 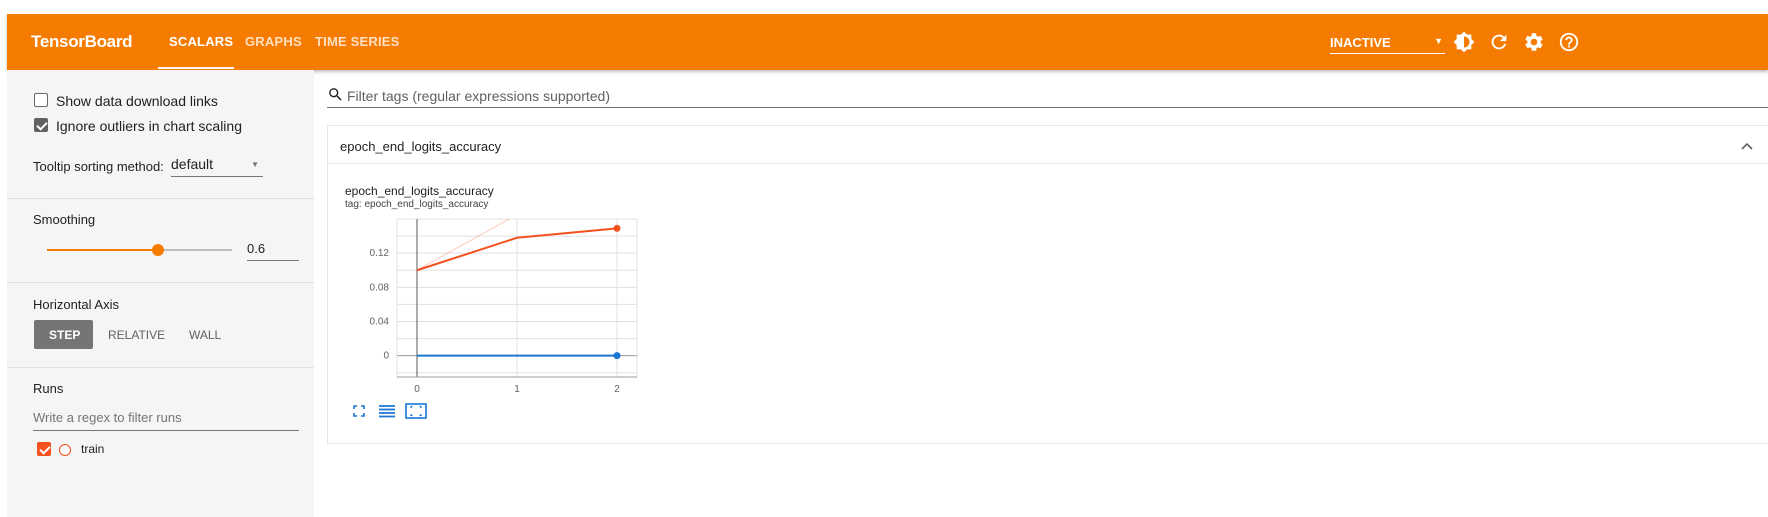 What do you see at coordinates (192, 164) in the screenshot?
I see `tooltip-sorting-value: default` at bounding box center [192, 164].